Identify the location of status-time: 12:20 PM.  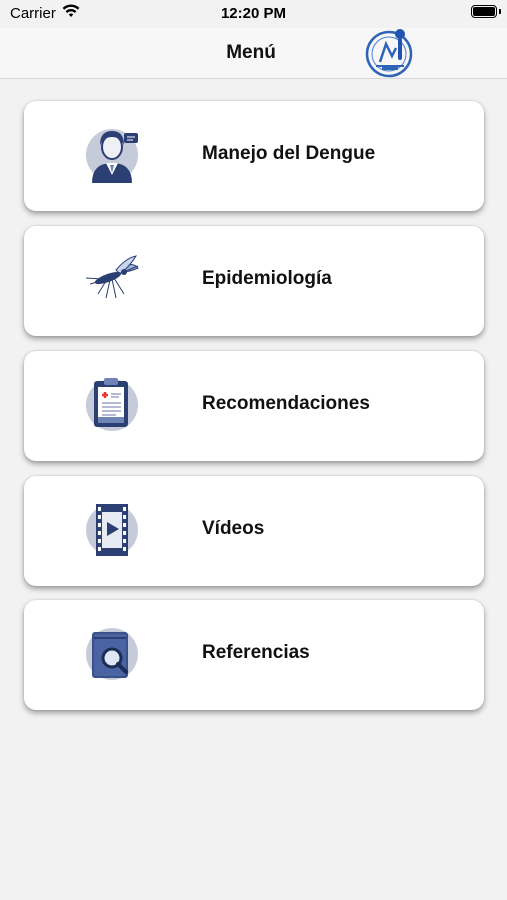
(253, 13).